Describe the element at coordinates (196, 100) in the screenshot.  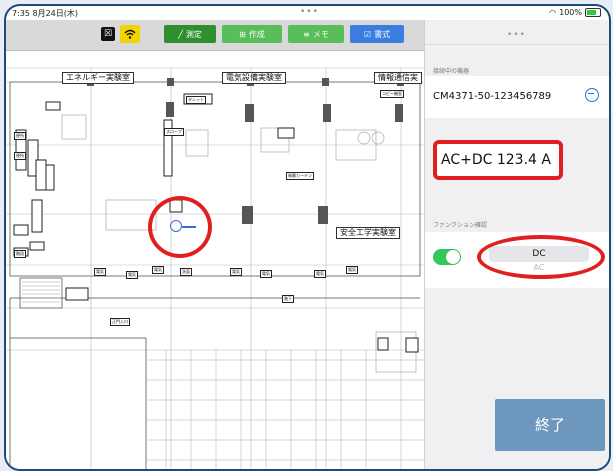
I see `plan-tag: タレット` at that location.